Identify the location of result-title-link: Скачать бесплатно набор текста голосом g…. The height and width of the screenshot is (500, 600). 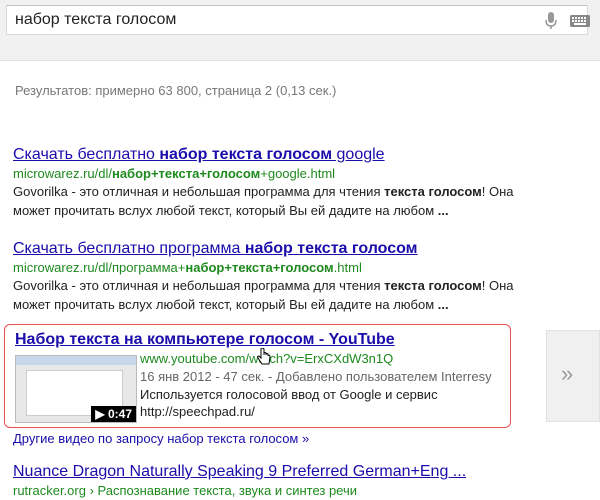
(303, 155).